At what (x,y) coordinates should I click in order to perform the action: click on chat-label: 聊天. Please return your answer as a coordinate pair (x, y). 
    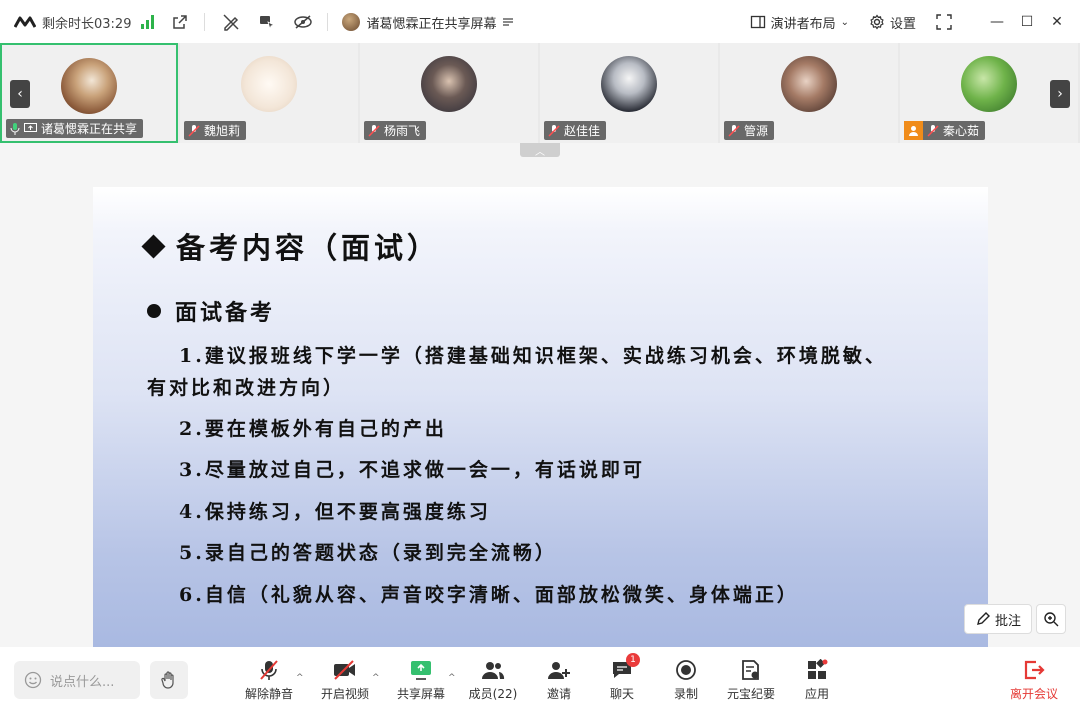
    Looking at the image, I should click on (621, 694).